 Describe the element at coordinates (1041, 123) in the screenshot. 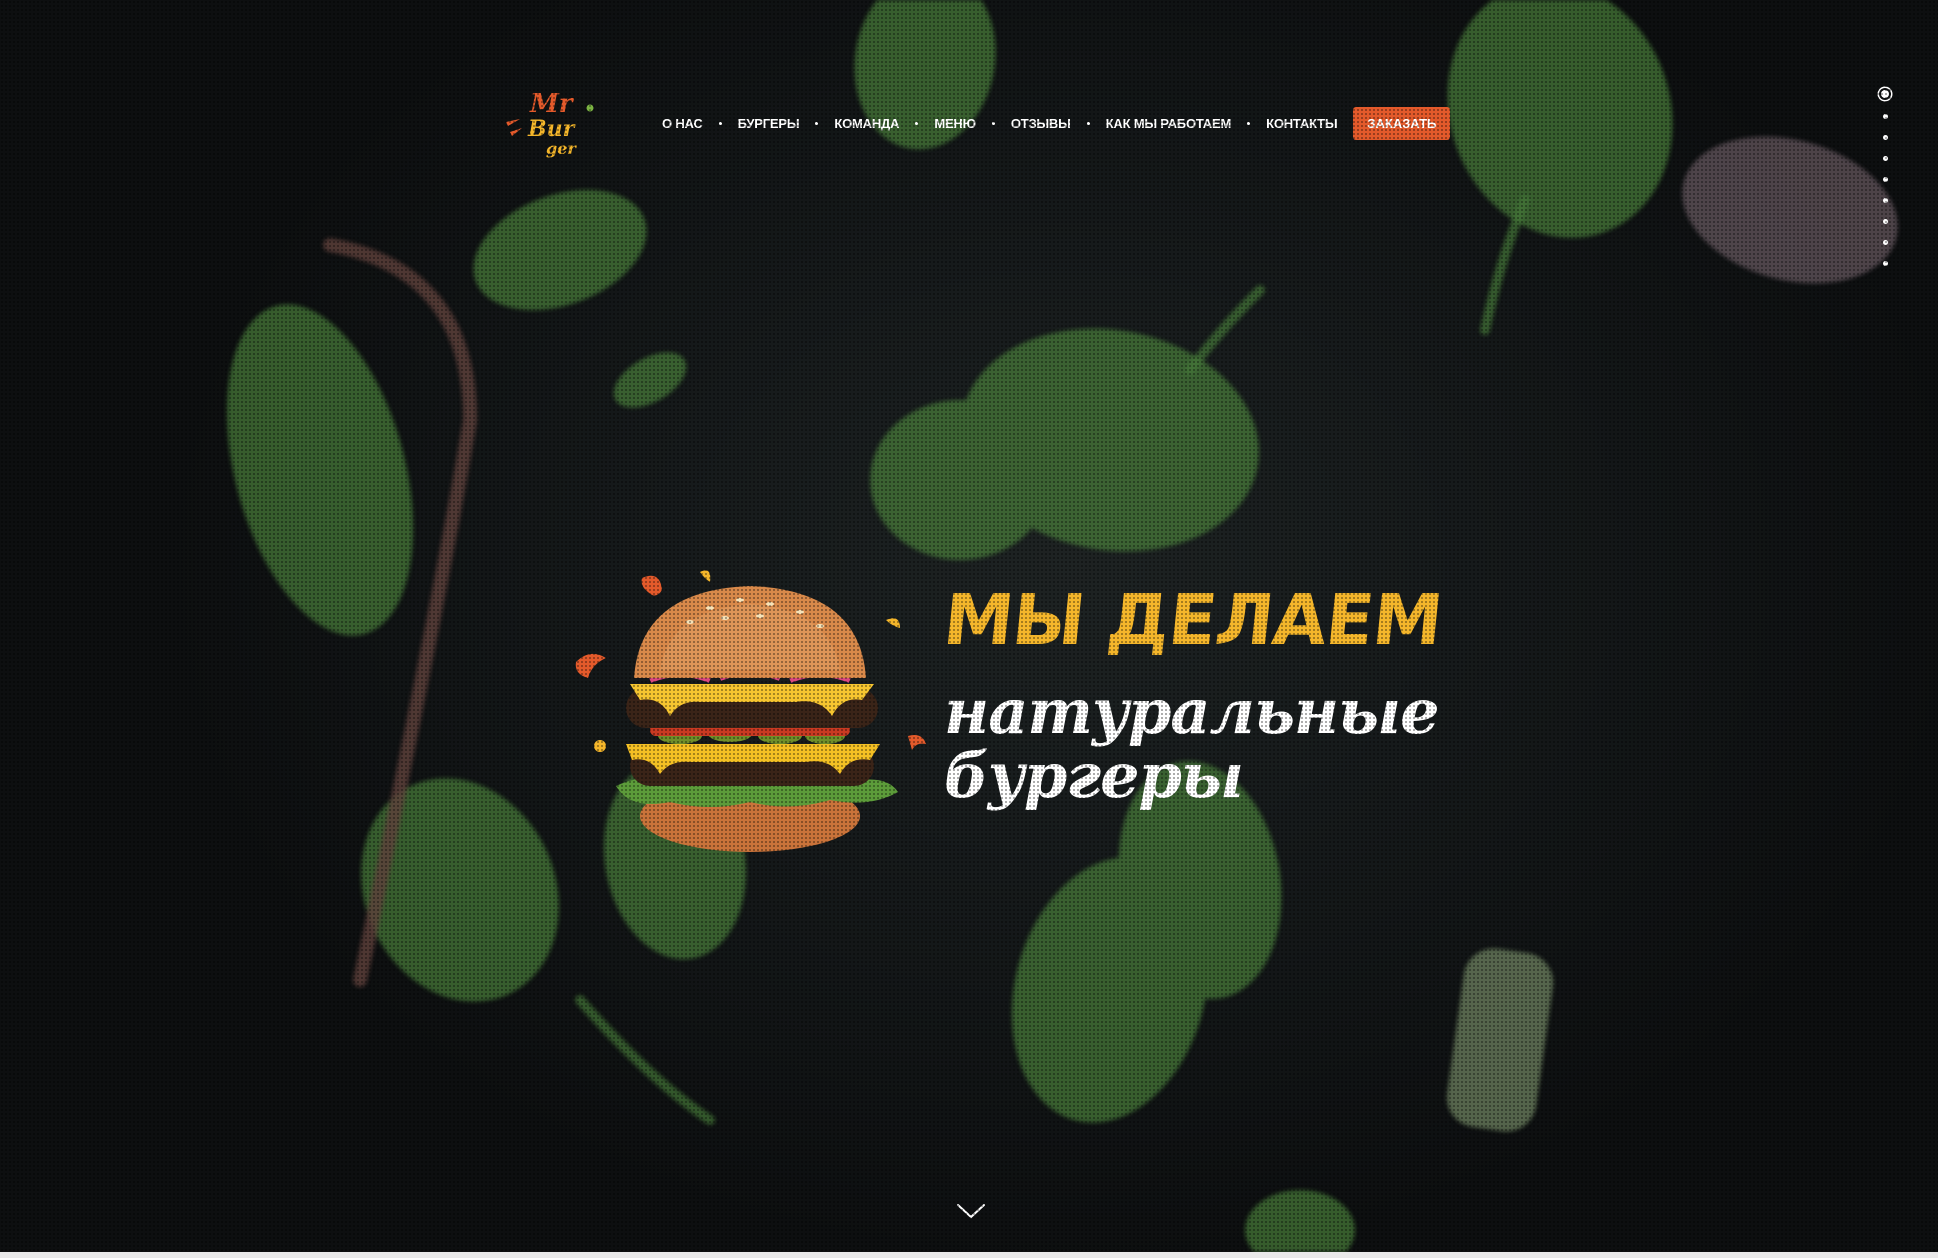

I see `nav-item-reviews: ОТЗЫВЫ` at that location.